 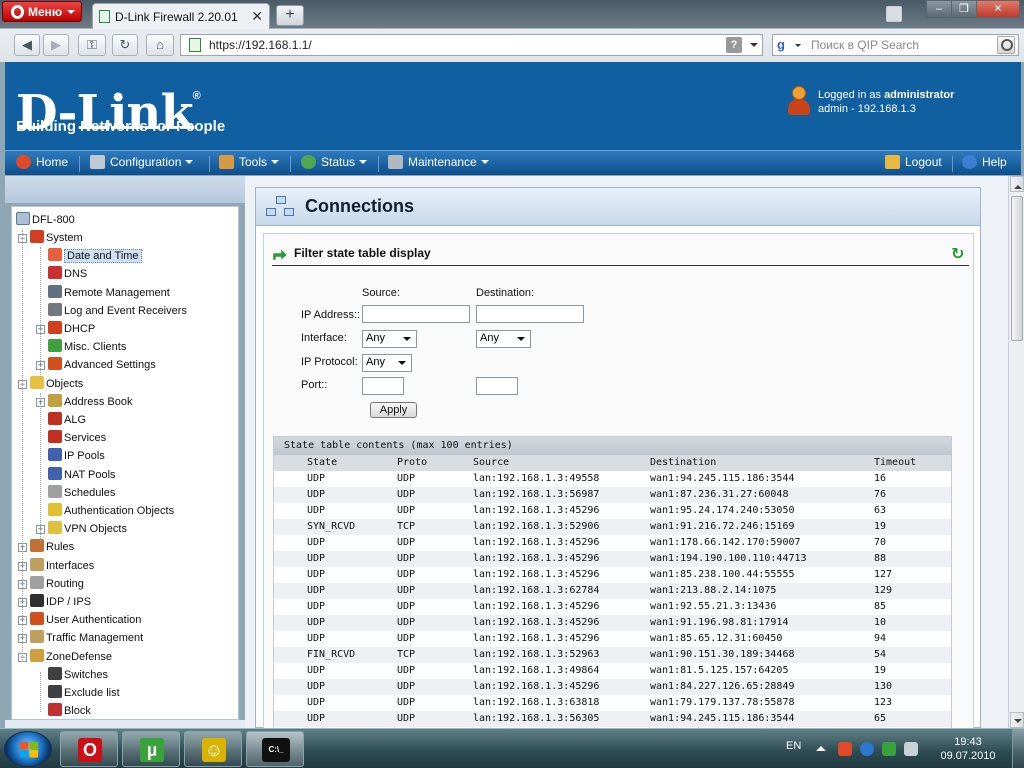 I want to click on search-engine-dropdown-icon, so click(x=798, y=47).